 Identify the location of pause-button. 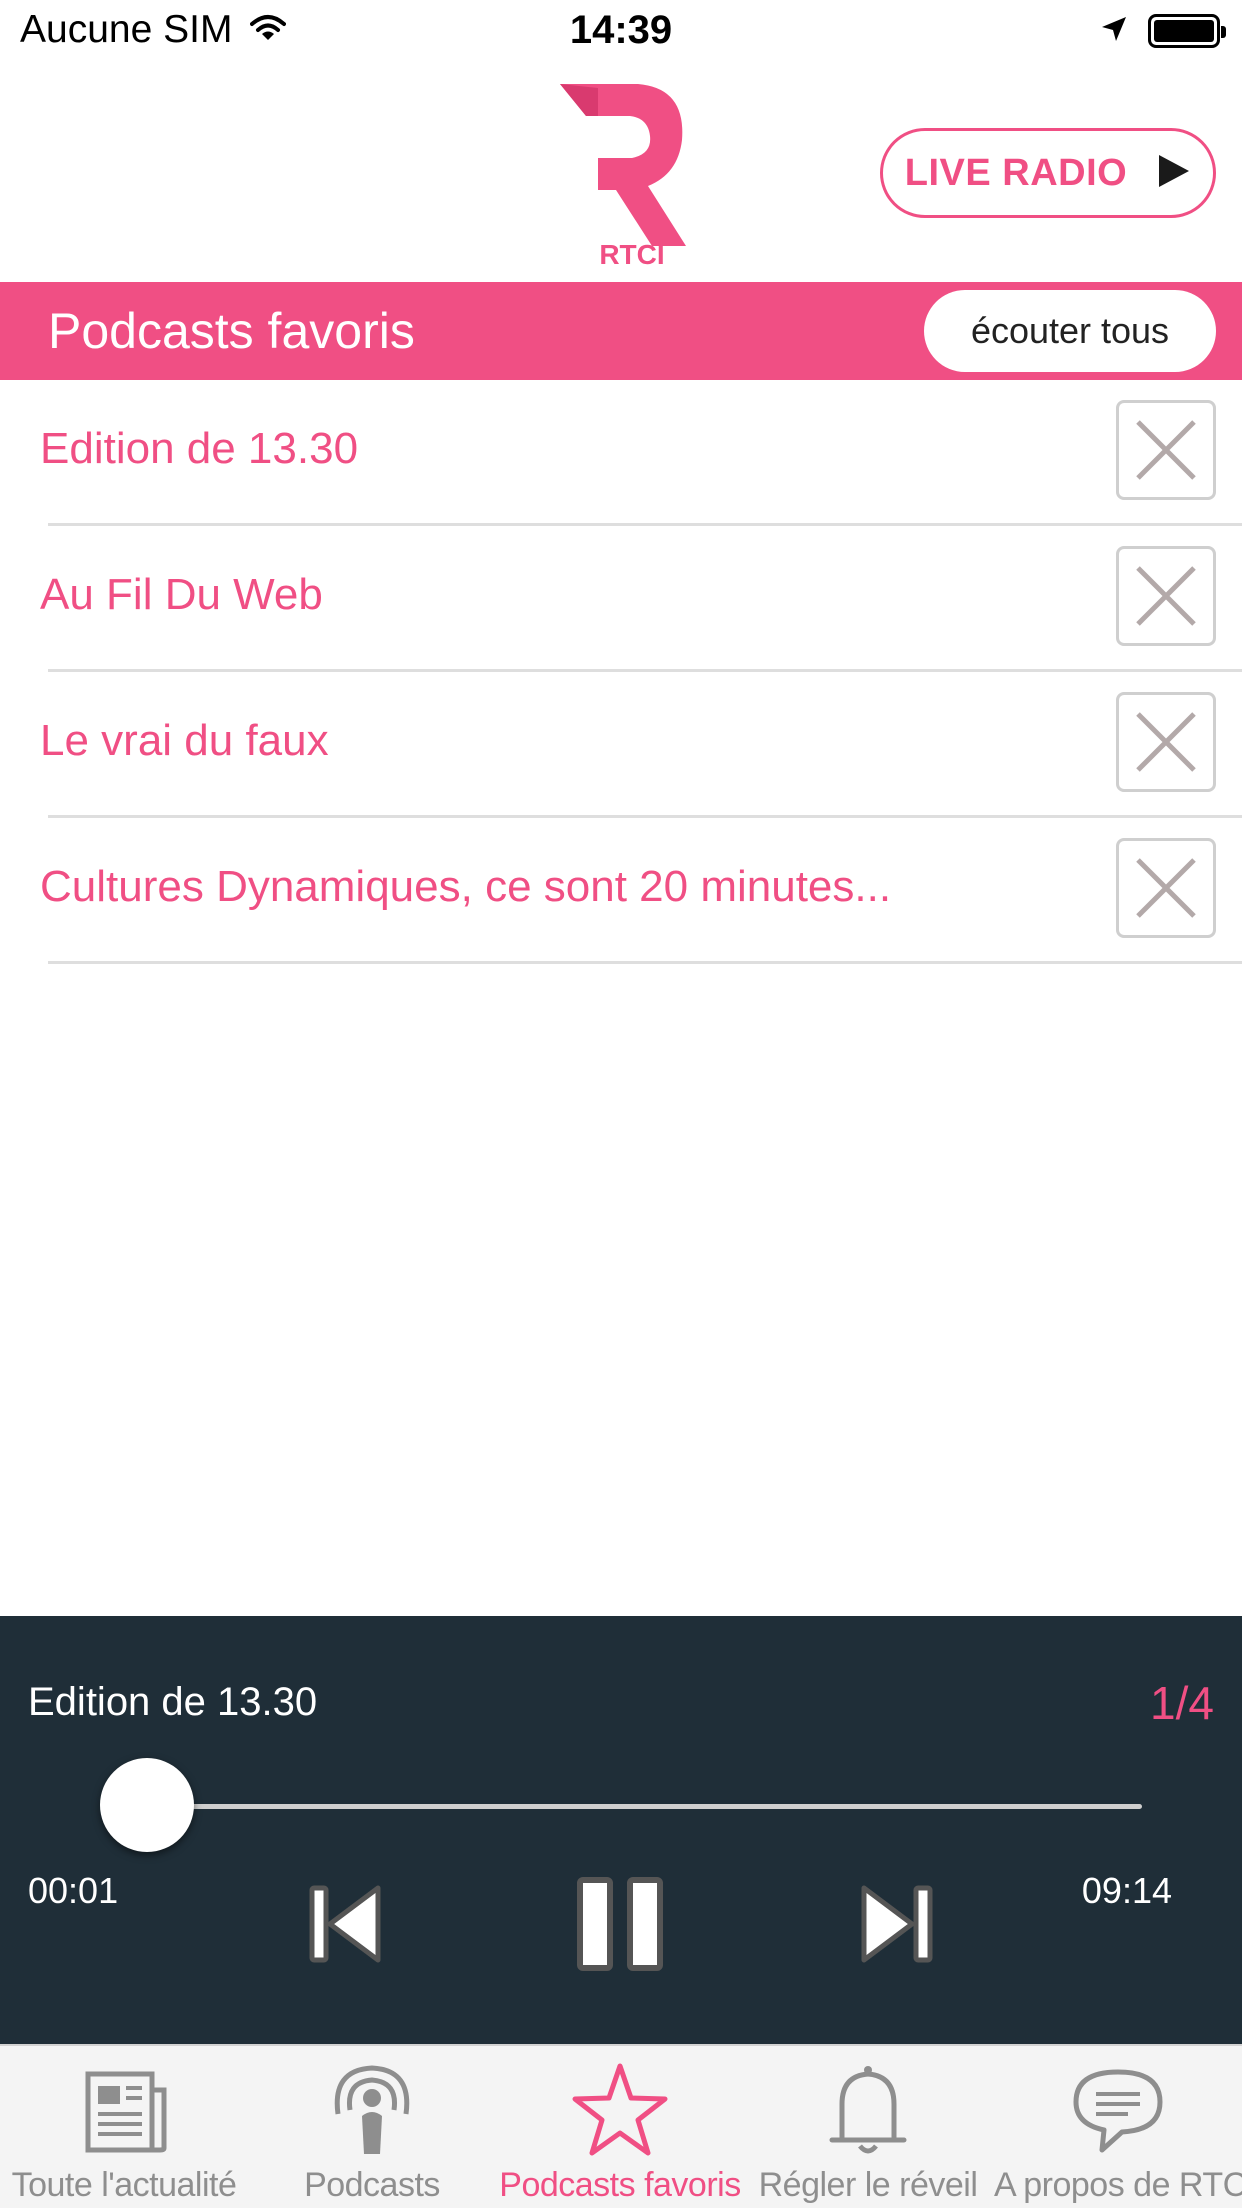
(620, 1924).